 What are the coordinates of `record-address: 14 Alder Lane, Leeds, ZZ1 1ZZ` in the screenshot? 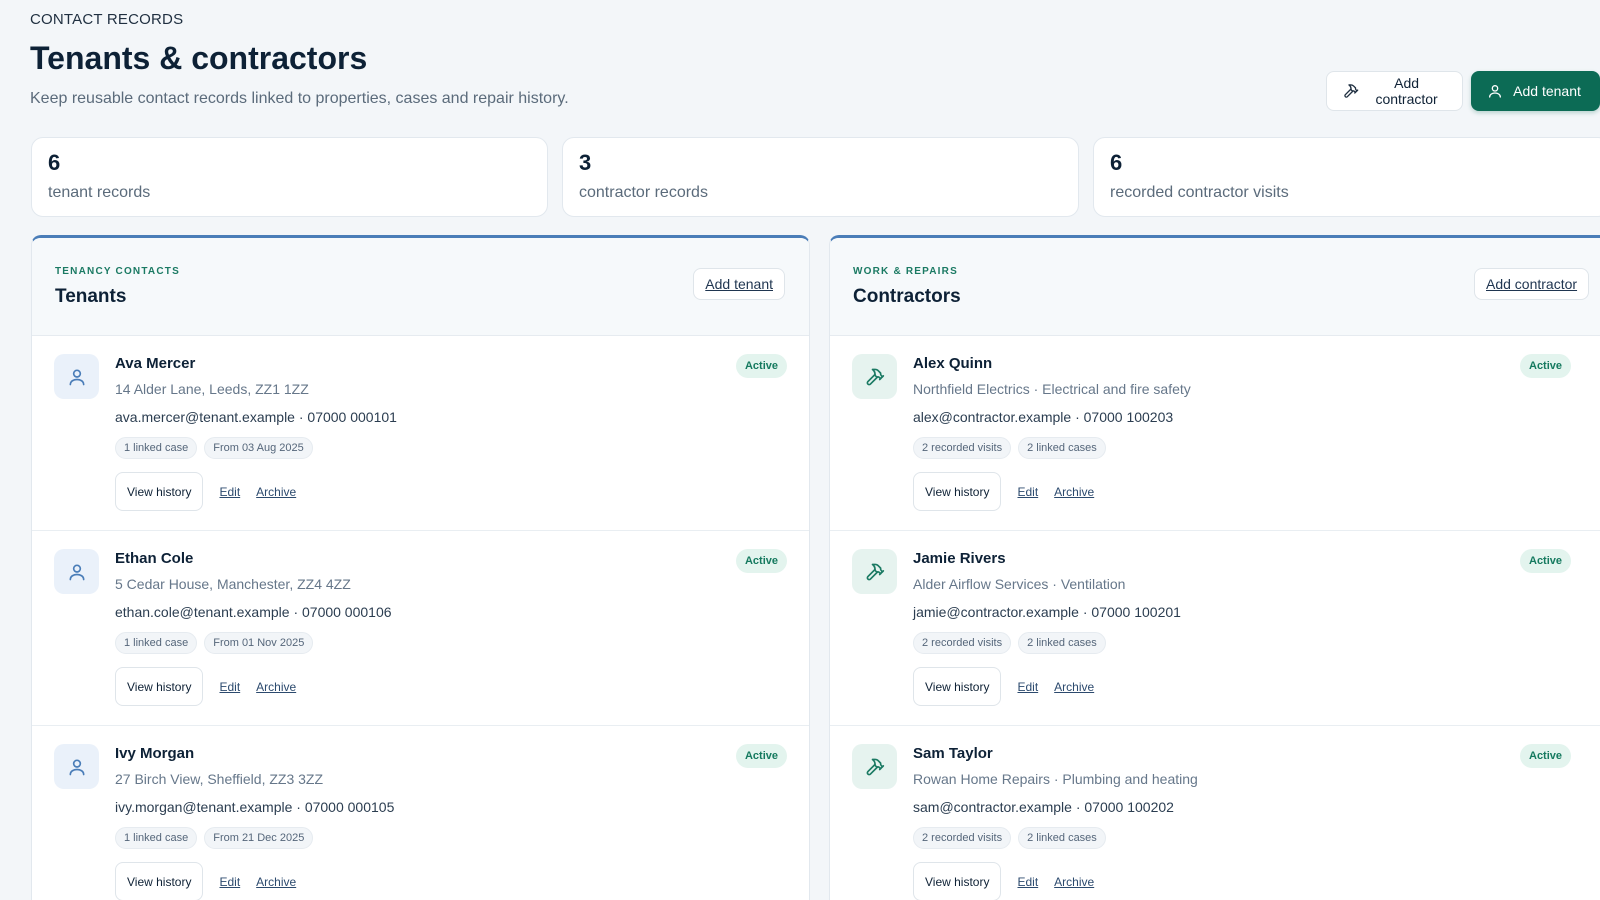 It's located at (212, 389).